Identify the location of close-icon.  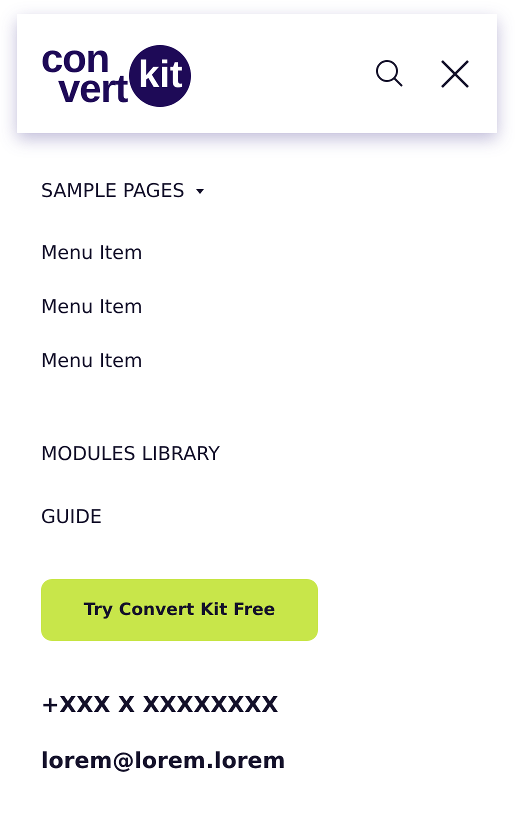
(455, 74).